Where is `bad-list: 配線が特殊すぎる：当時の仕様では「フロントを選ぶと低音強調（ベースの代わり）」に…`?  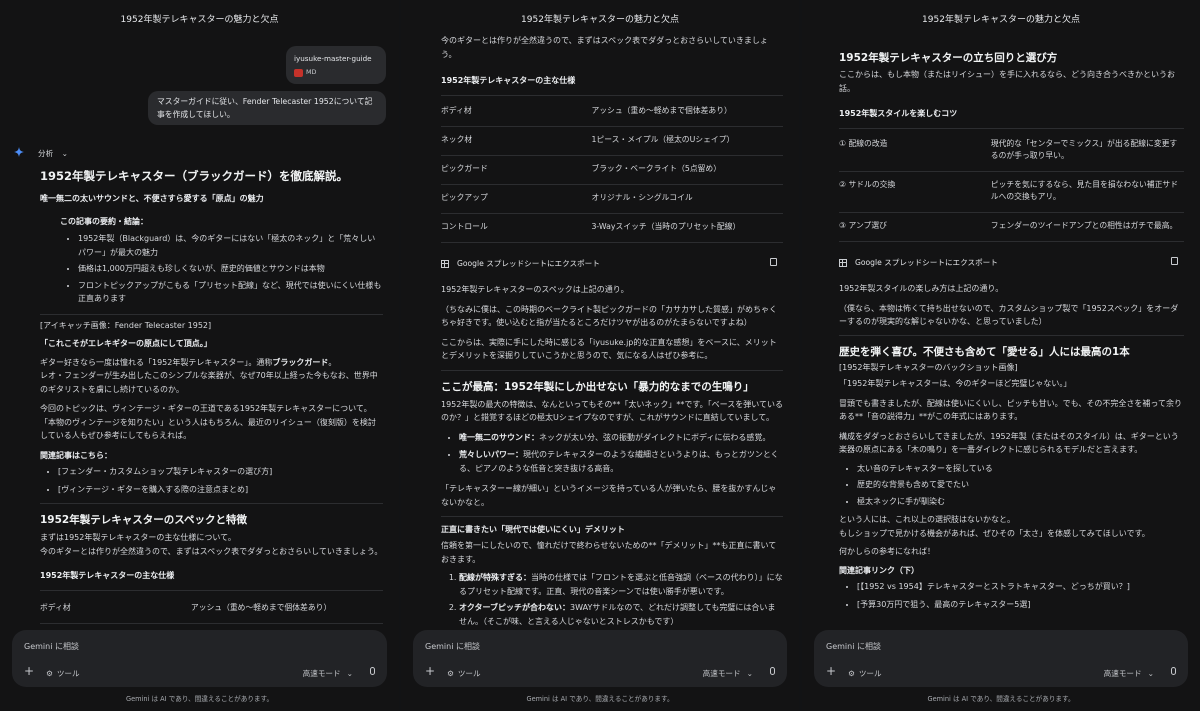 bad-list: 配線が特殊すぎる：当時の仕様では「フロントを選ぶと低音強調（ベースの代わり）」に… is located at coordinates (612, 599).